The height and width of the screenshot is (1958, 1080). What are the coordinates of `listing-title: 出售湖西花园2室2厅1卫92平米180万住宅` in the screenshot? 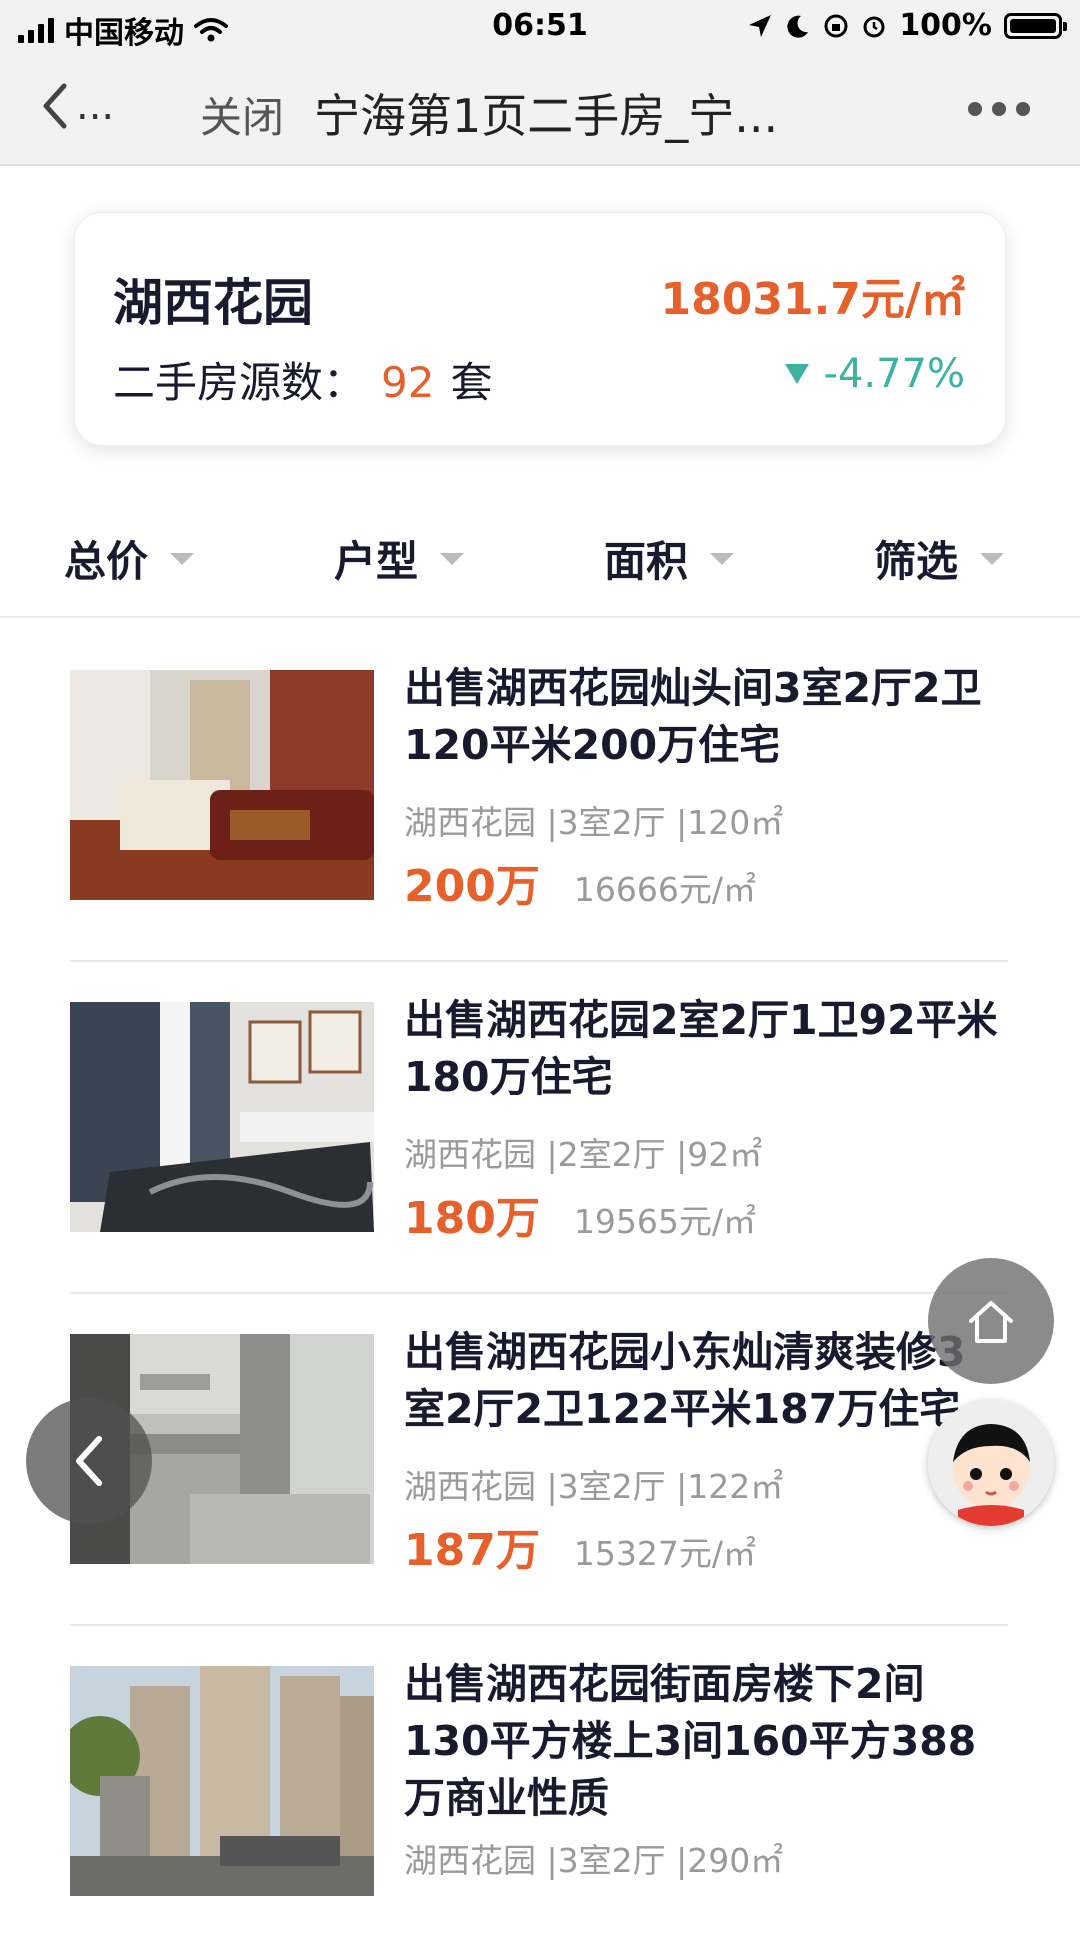 It's located at (701, 1048).